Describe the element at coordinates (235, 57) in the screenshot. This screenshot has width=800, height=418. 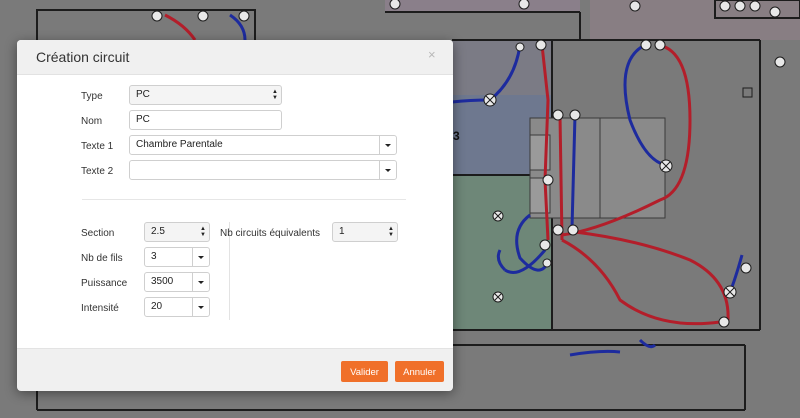
I see `dialog-header: Création circuit ×` at that location.